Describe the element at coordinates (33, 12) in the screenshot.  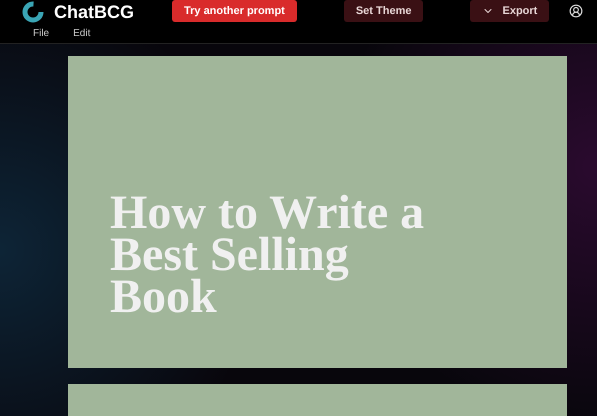
I see `logo-icon` at that location.